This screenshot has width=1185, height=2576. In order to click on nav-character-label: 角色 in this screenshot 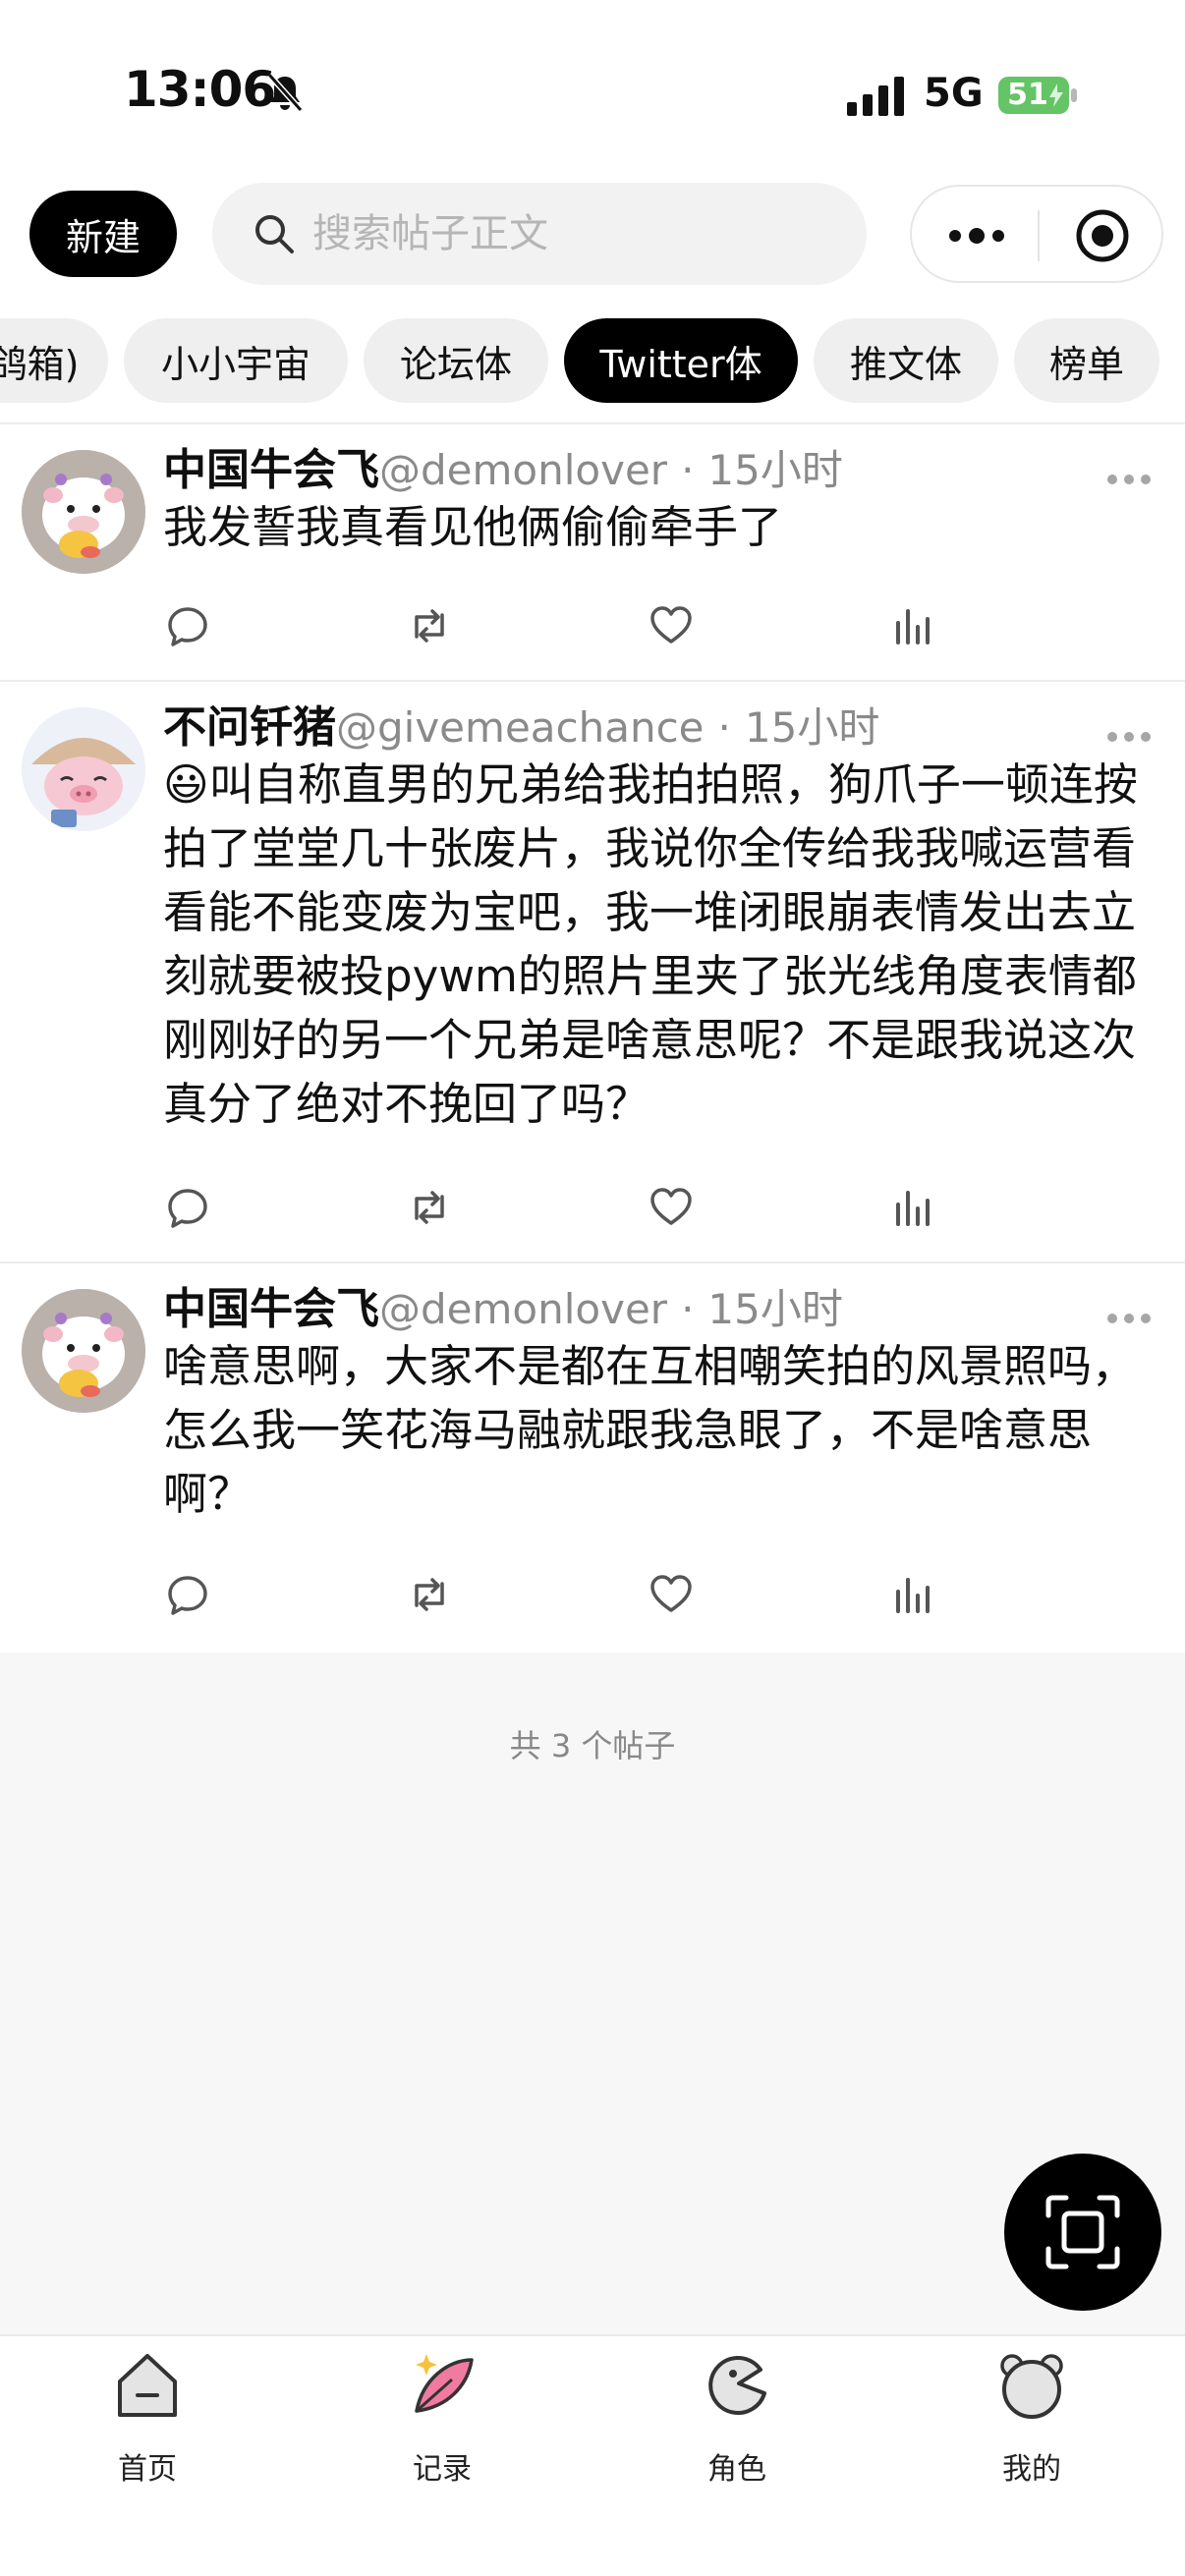, I will do `click(737, 2469)`.